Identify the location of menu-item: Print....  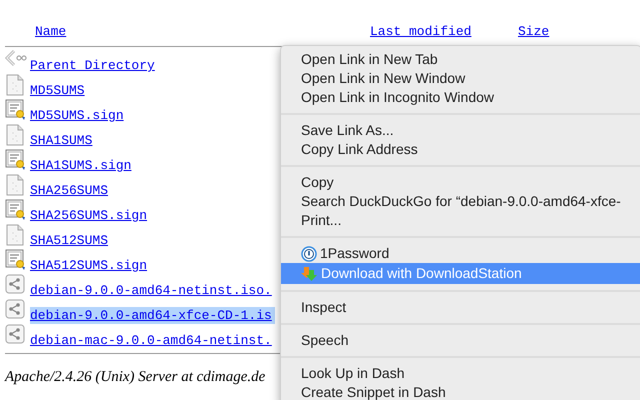
(460, 220).